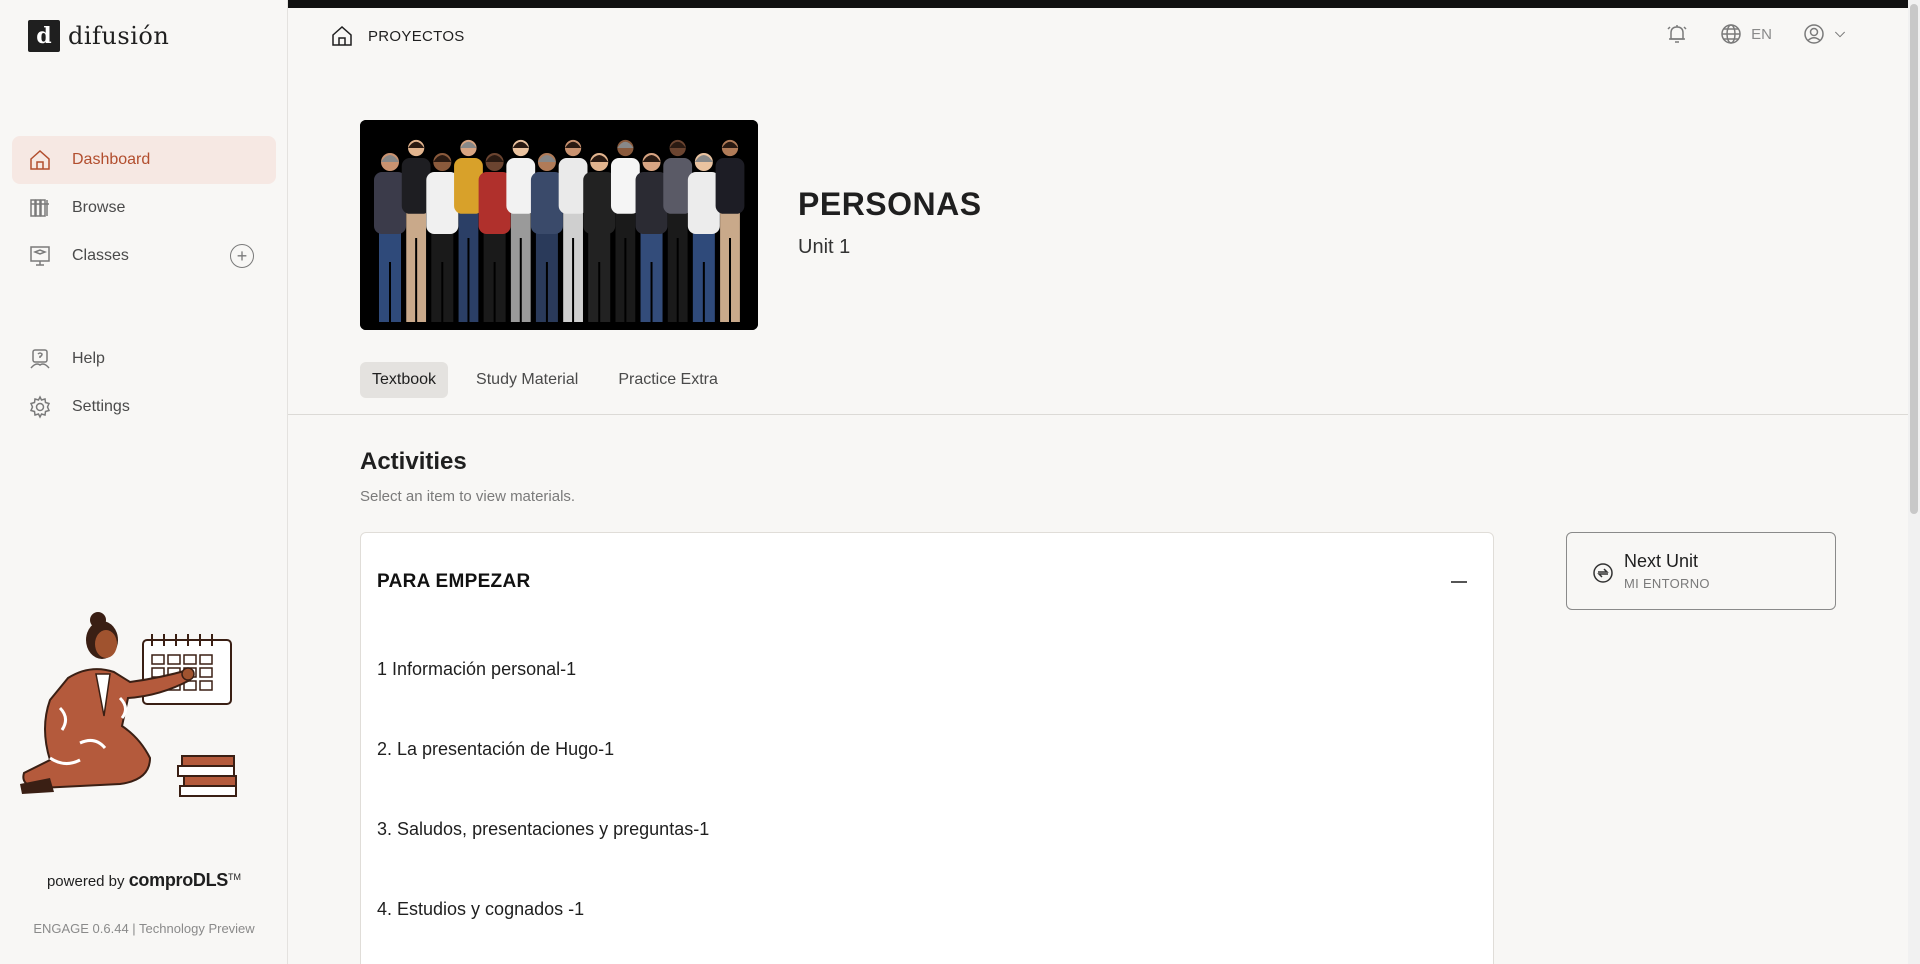  Describe the element at coordinates (128, 704) in the screenshot. I see `teacher-illustration` at that location.